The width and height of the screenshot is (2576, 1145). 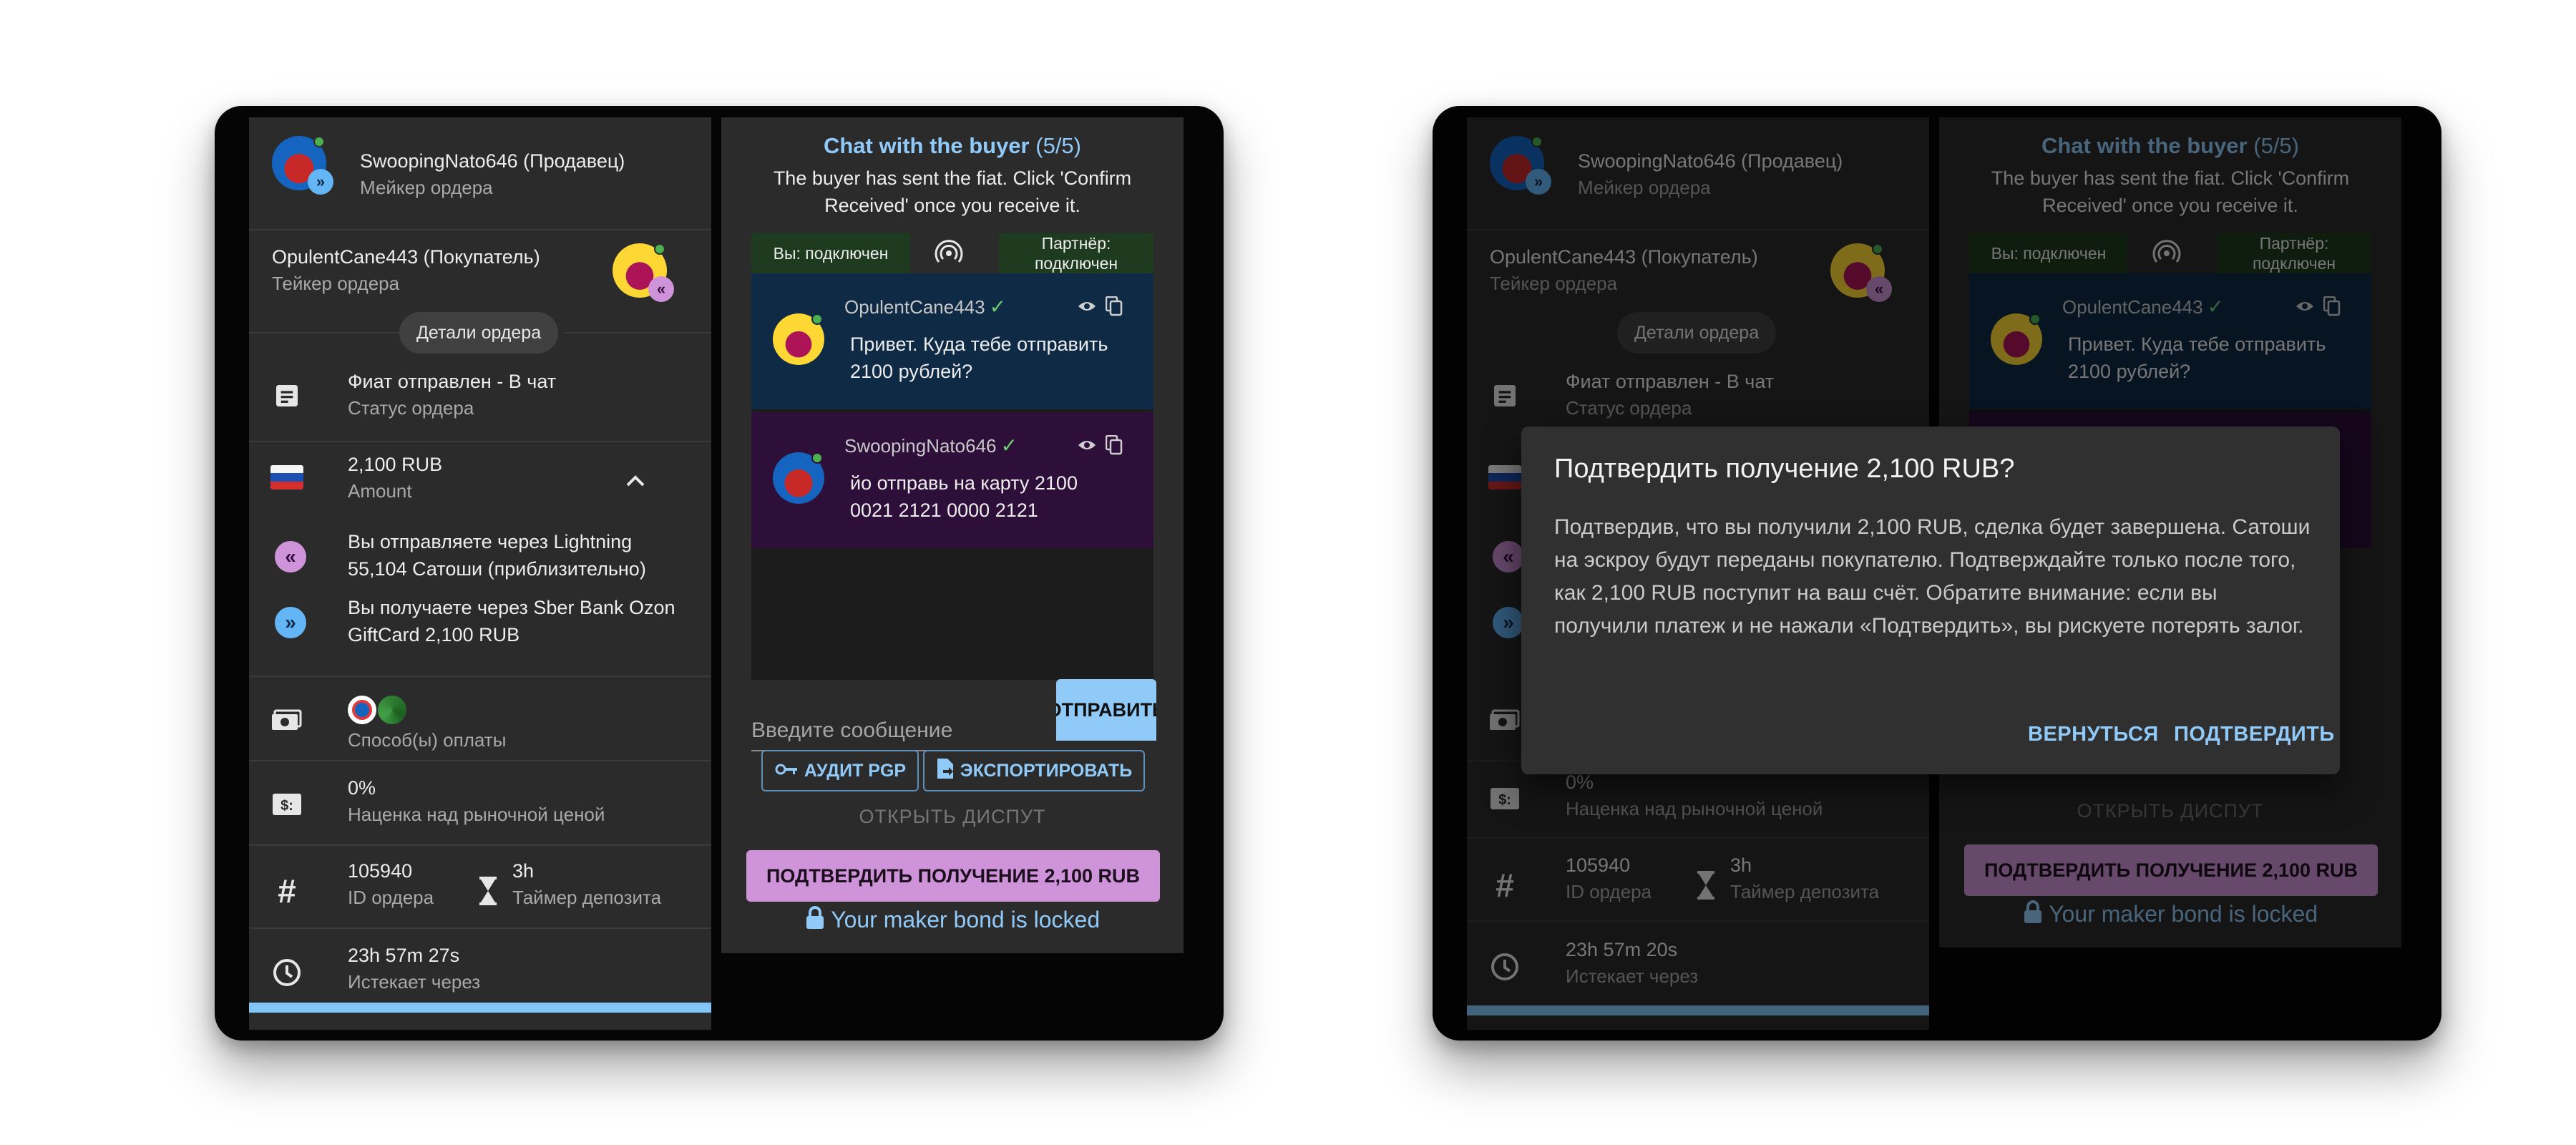 What do you see at coordinates (643, 272) in the screenshot?
I see `taker-avatar: «` at bounding box center [643, 272].